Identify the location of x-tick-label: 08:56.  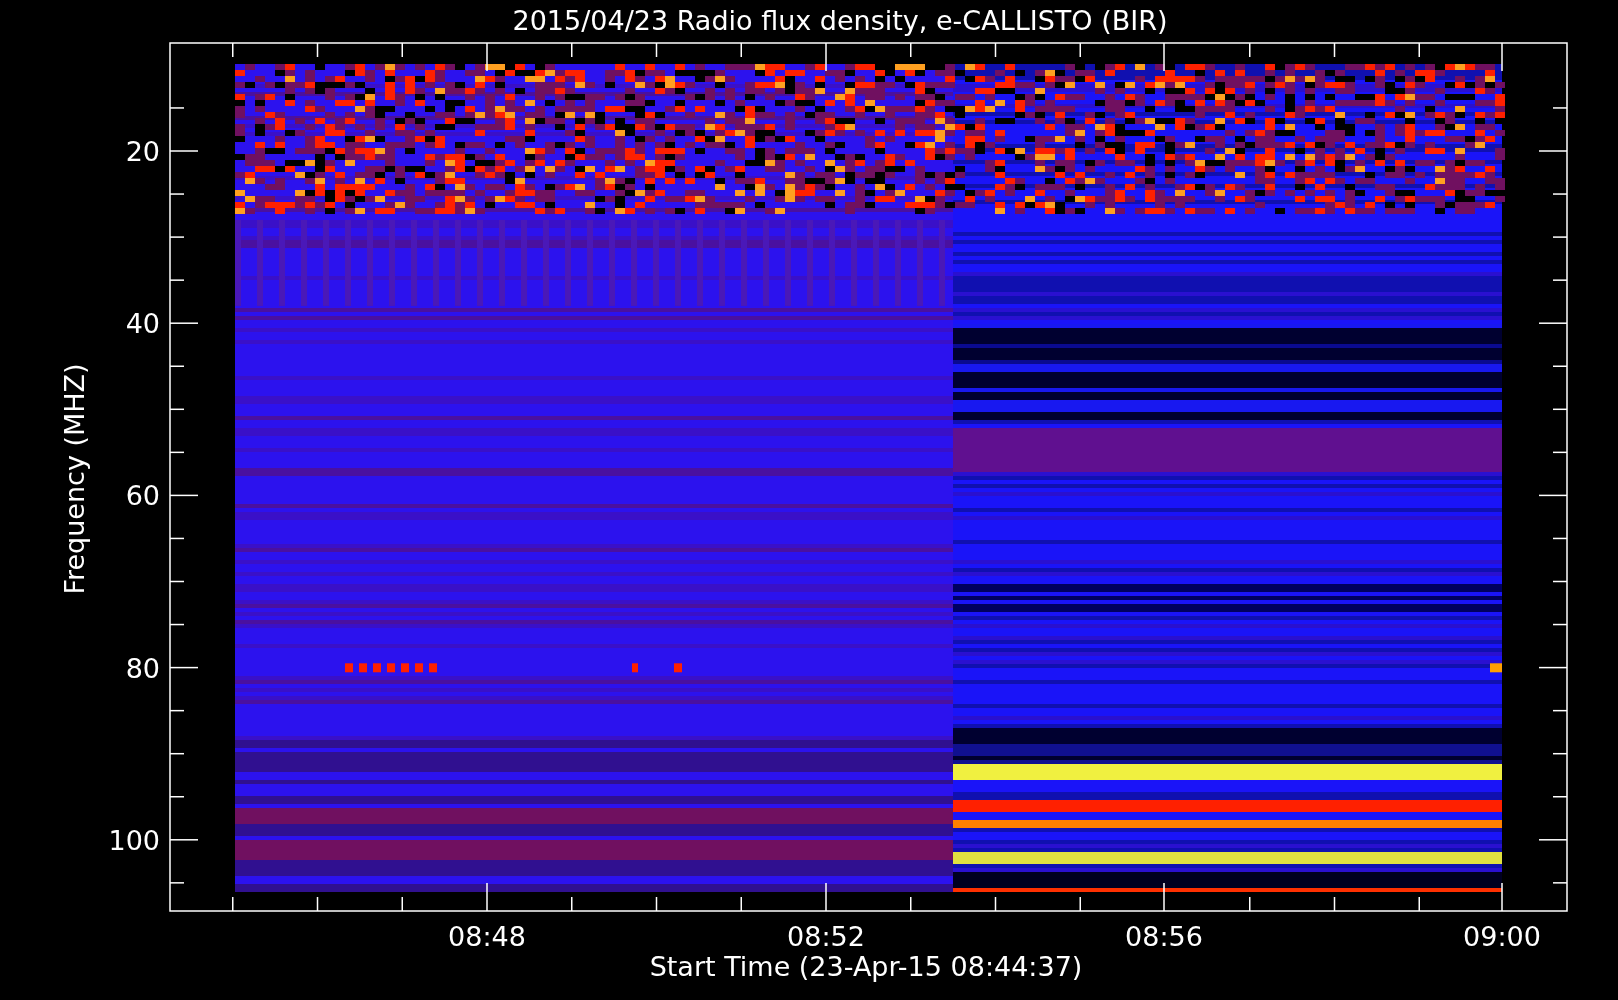
(1164, 936).